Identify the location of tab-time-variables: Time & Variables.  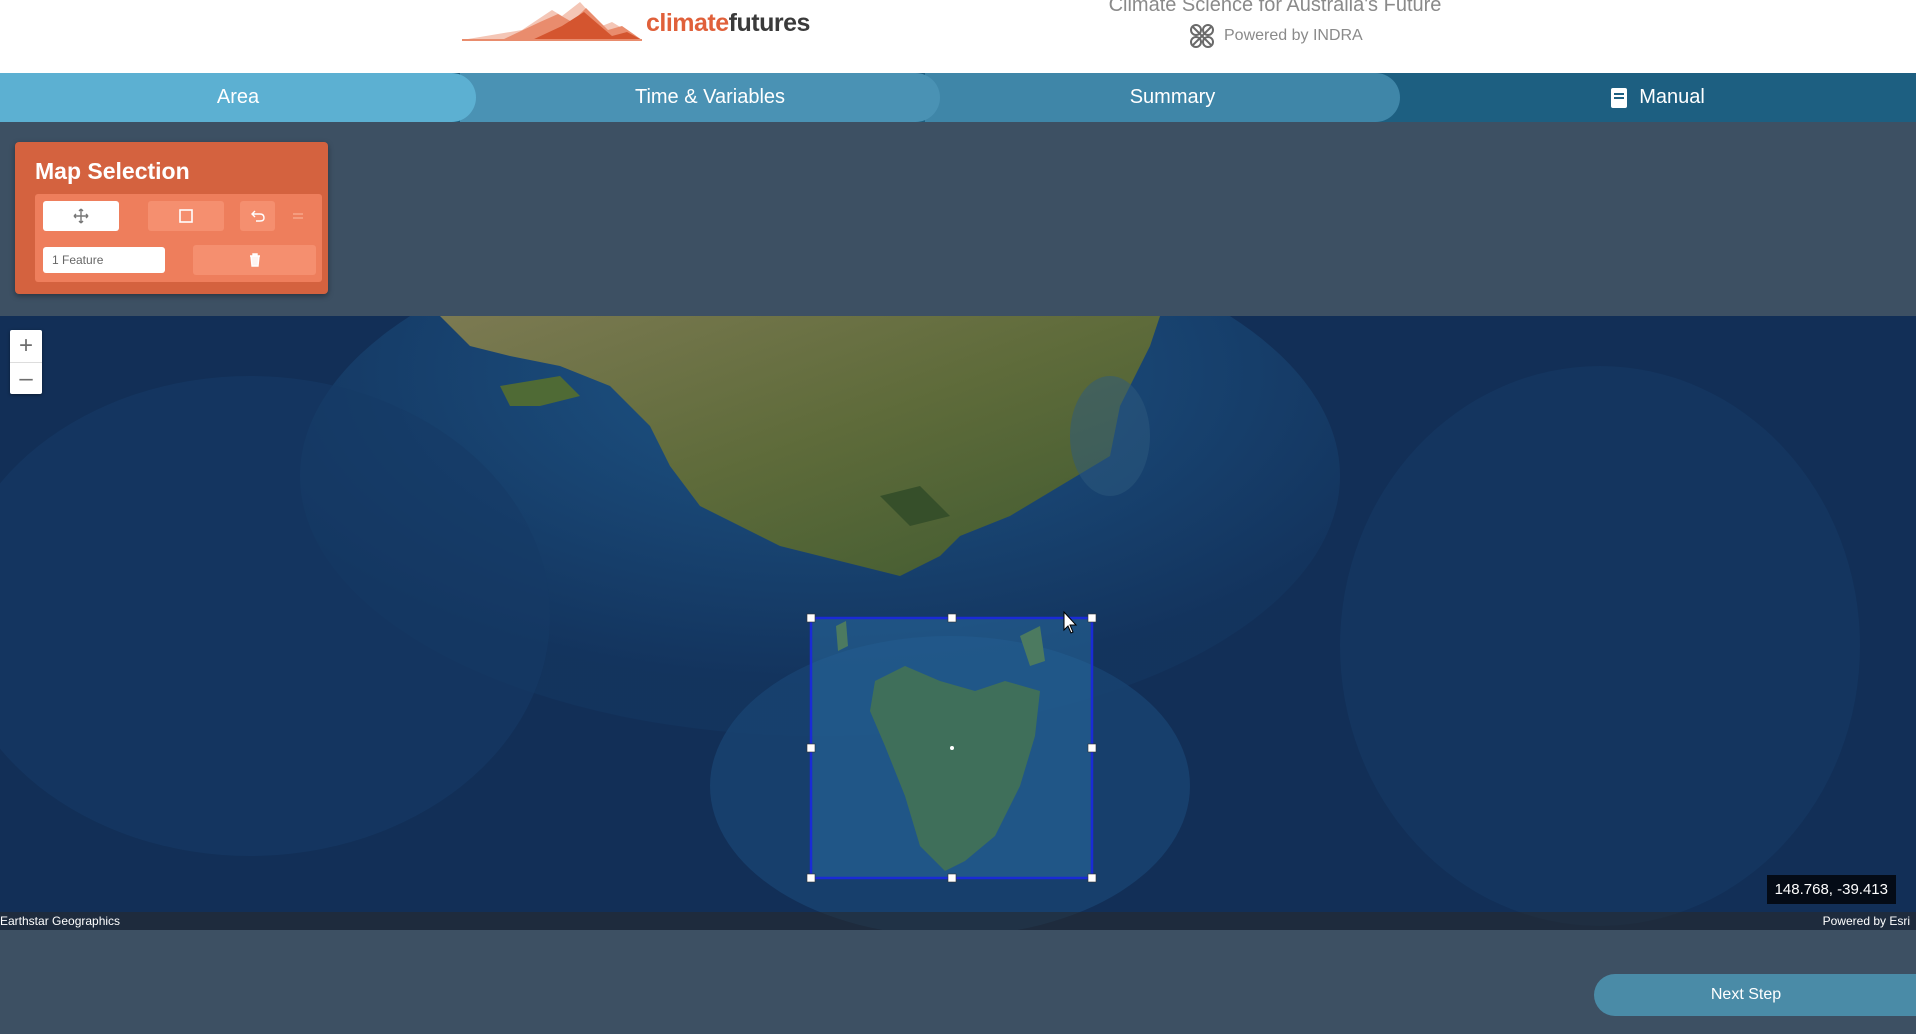
(700, 97).